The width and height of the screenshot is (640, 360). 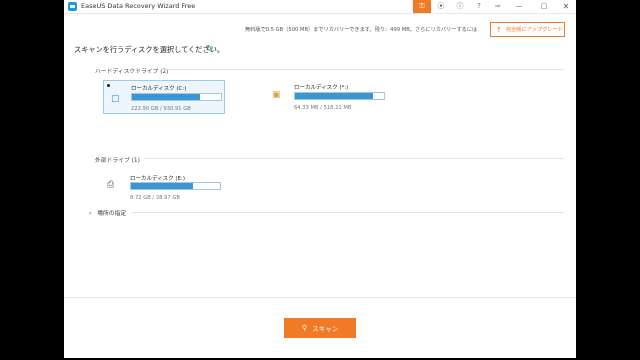 I want to click on usb-drive-icon: ⎙, so click(x=111, y=185).